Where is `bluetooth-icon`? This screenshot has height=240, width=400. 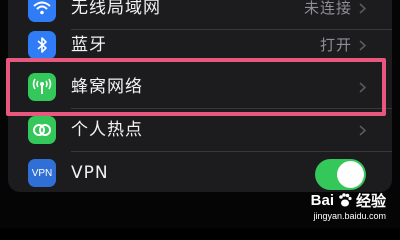
bluetooth-icon is located at coordinates (42, 45).